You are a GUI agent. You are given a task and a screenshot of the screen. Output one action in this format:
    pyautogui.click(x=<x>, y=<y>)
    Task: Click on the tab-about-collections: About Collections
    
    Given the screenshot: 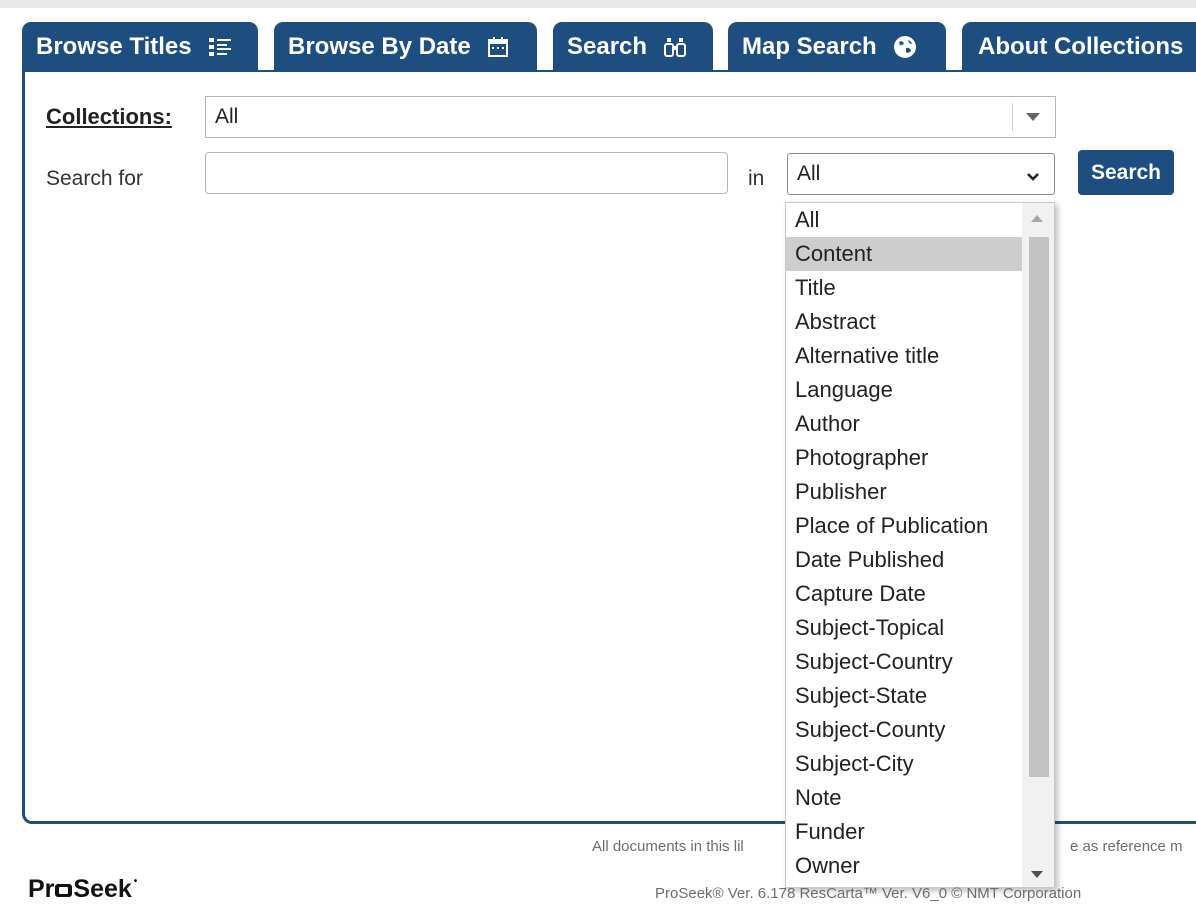 What is the action you would take?
    pyautogui.click(x=1079, y=47)
    